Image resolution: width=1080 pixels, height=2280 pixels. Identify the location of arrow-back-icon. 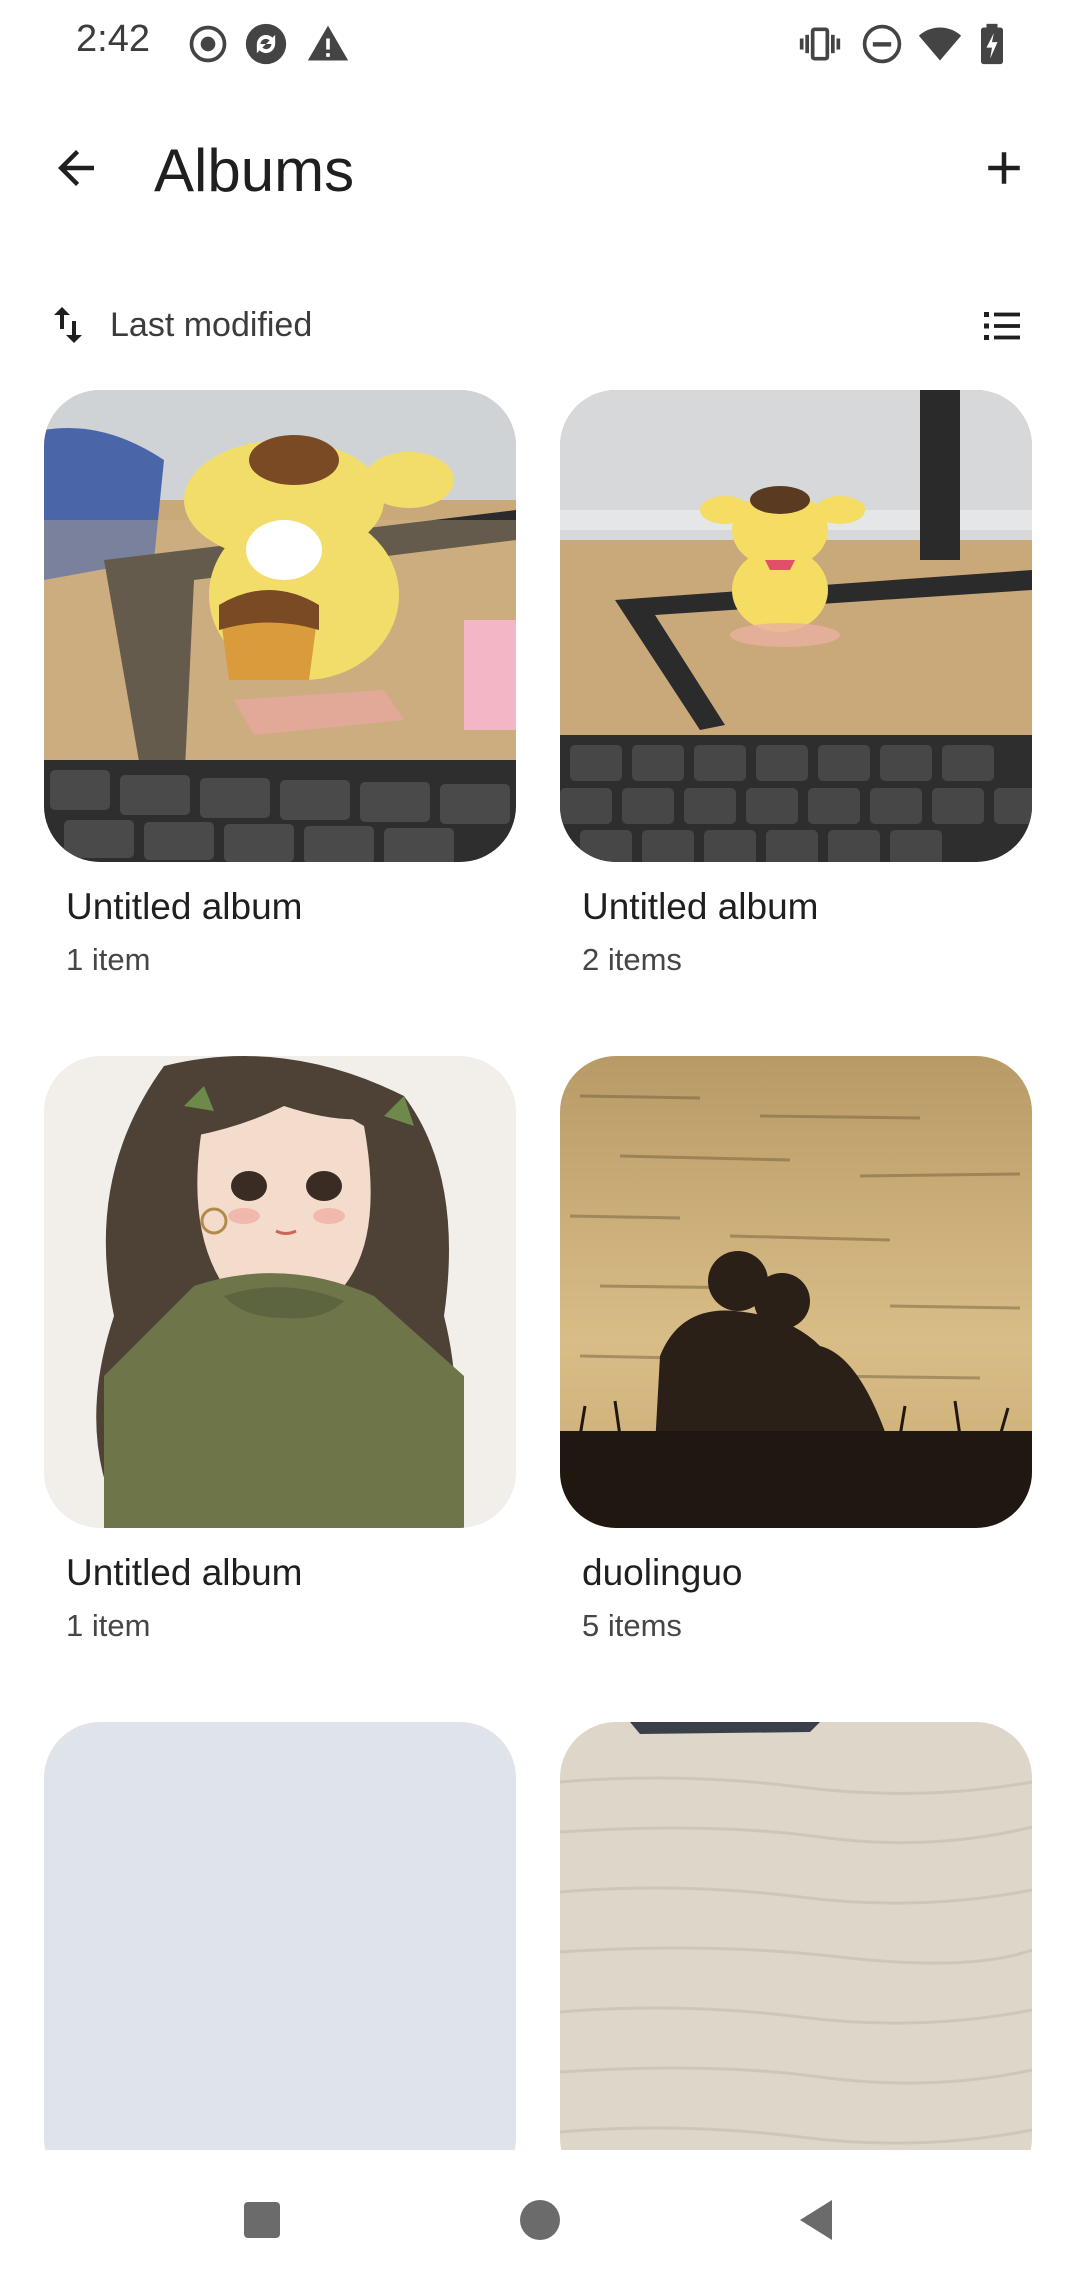
(76, 168).